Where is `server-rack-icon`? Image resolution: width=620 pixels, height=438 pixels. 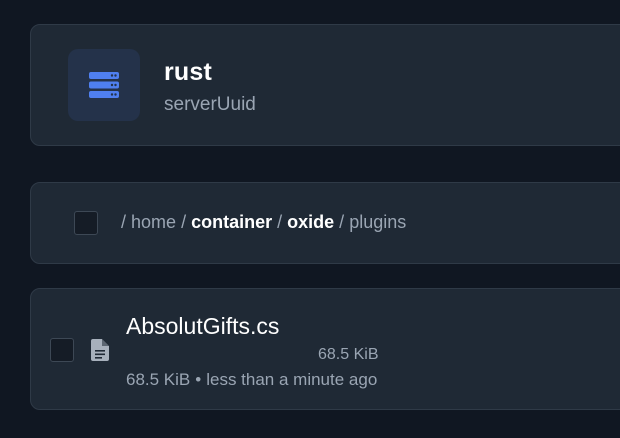 server-rack-icon is located at coordinates (104, 85).